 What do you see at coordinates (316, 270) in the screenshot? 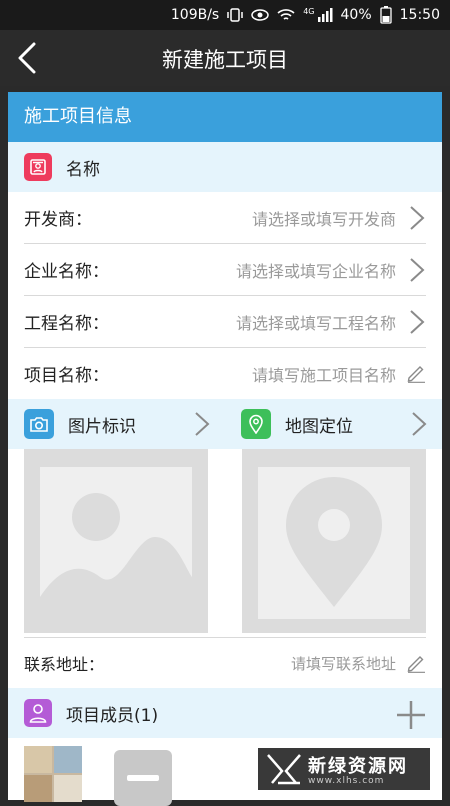
I see `company-input: 请选择或填写企业名称` at bounding box center [316, 270].